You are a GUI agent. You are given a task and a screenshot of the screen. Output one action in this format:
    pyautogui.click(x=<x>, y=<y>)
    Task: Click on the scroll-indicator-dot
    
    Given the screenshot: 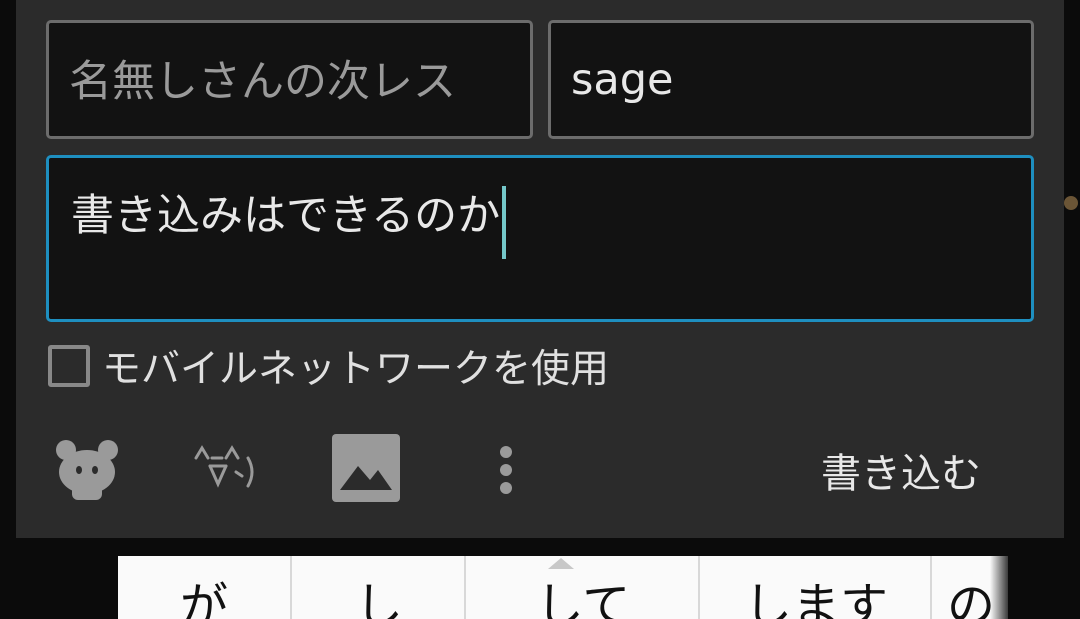 What is the action you would take?
    pyautogui.click(x=1071, y=203)
    